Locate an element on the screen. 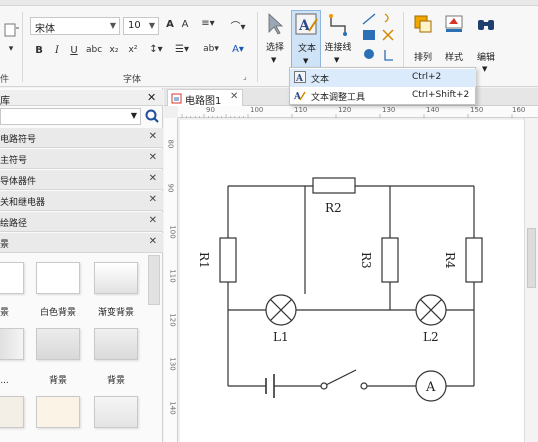 This screenshot has height=442, width=538. vertical-ruler: 80 90 100 110 120 130 140 is located at coordinates (171, 280).